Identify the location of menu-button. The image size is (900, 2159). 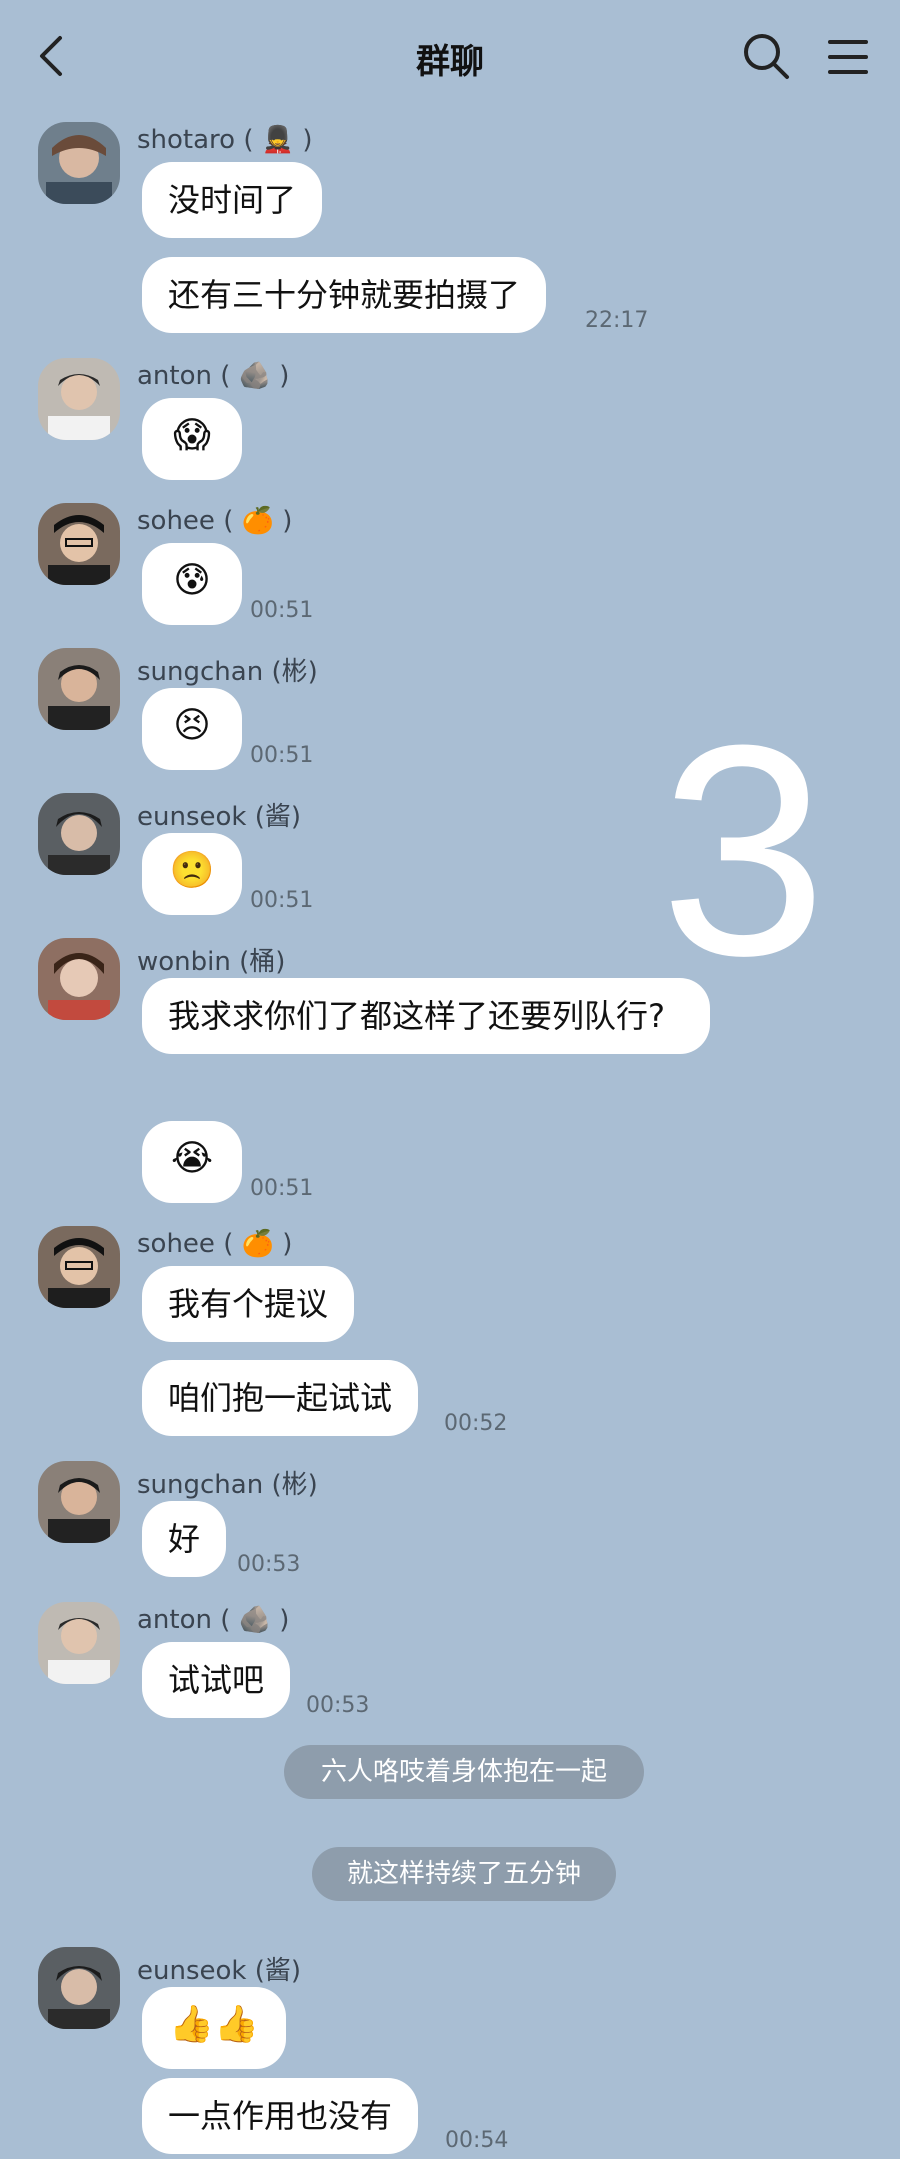
(848, 56).